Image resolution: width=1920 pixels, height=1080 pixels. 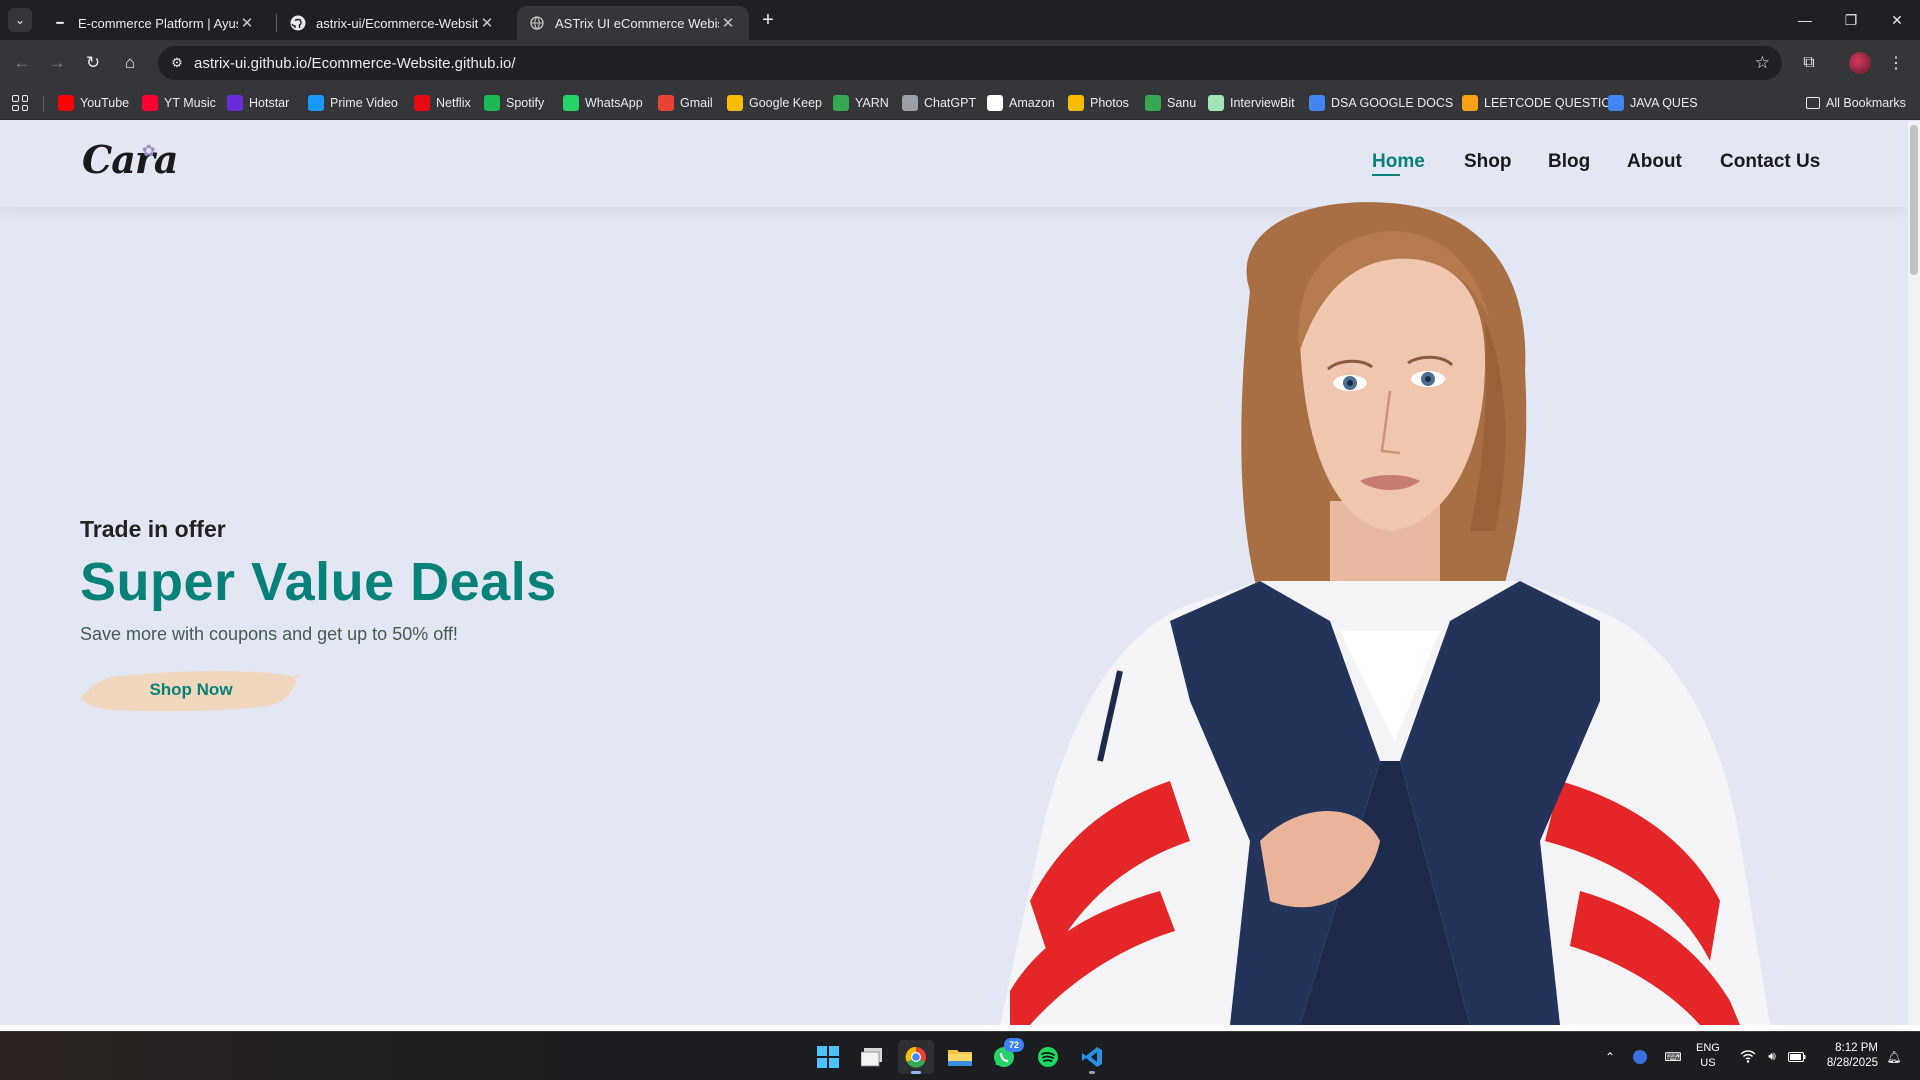 What do you see at coordinates (66, 103) in the screenshot?
I see `youtube-icon` at bounding box center [66, 103].